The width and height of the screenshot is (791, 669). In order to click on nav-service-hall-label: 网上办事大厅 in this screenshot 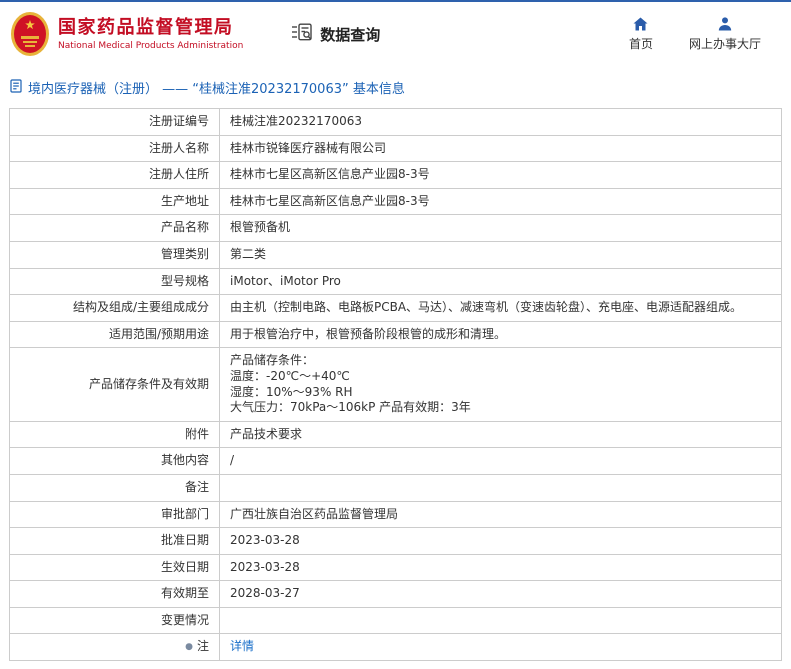, I will do `click(724, 44)`.